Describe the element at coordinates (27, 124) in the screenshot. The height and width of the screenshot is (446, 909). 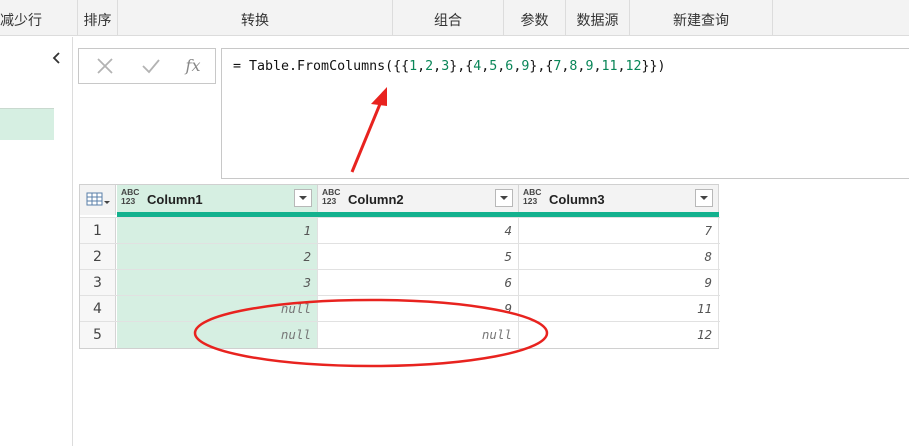
I see `selected-query-item` at that location.